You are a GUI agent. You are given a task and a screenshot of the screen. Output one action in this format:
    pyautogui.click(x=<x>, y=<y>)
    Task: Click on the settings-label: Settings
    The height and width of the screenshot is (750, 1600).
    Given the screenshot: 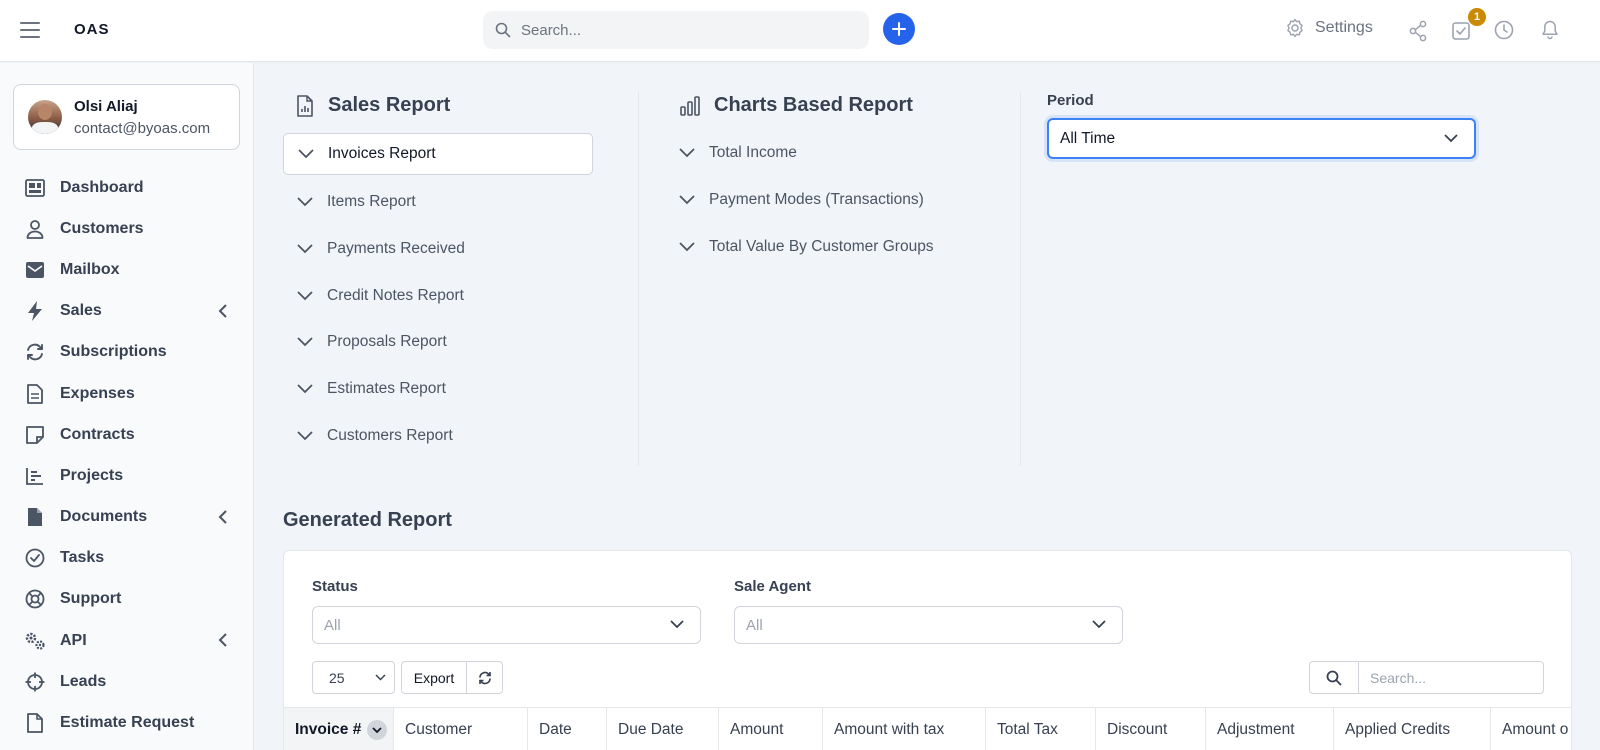 What is the action you would take?
    pyautogui.click(x=1344, y=27)
    